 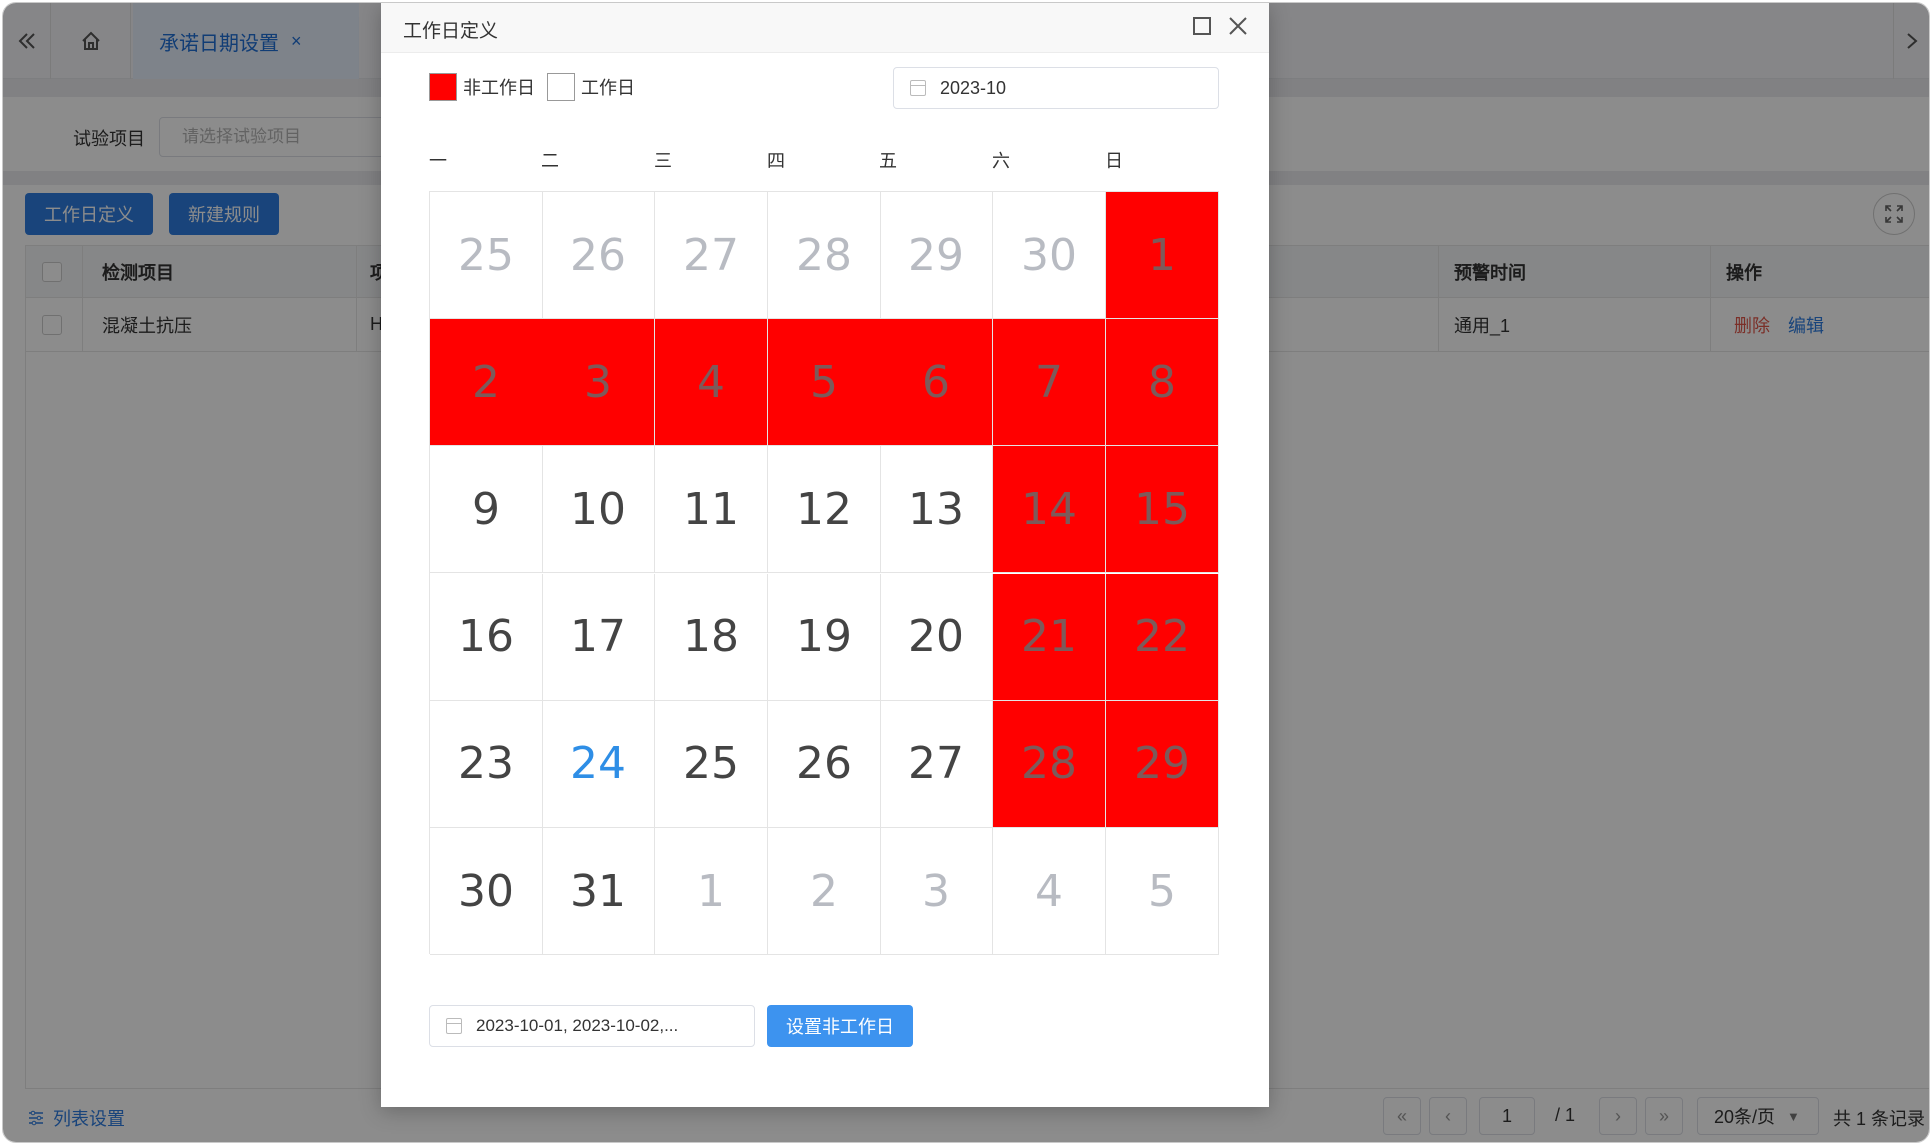 What do you see at coordinates (936, 510) in the screenshot?
I see `calendar-day: 13` at bounding box center [936, 510].